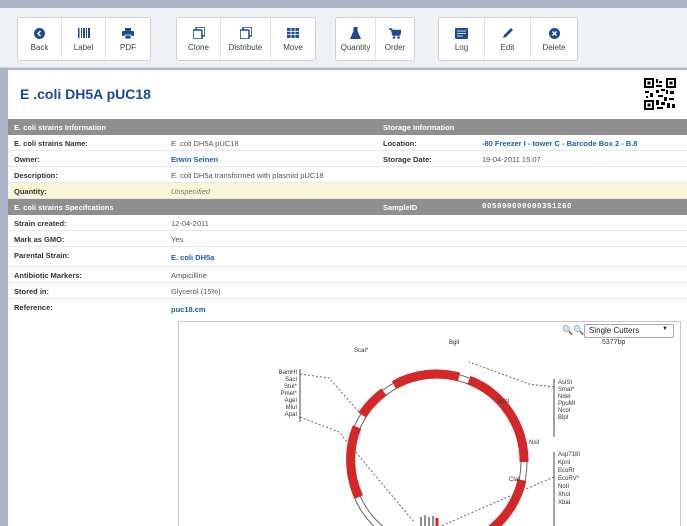 This screenshot has width=687, height=526. Describe the element at coordinates (347, 239) in the screenshot. I see `row-gmo: Mark as GMO: Yes` at that location.